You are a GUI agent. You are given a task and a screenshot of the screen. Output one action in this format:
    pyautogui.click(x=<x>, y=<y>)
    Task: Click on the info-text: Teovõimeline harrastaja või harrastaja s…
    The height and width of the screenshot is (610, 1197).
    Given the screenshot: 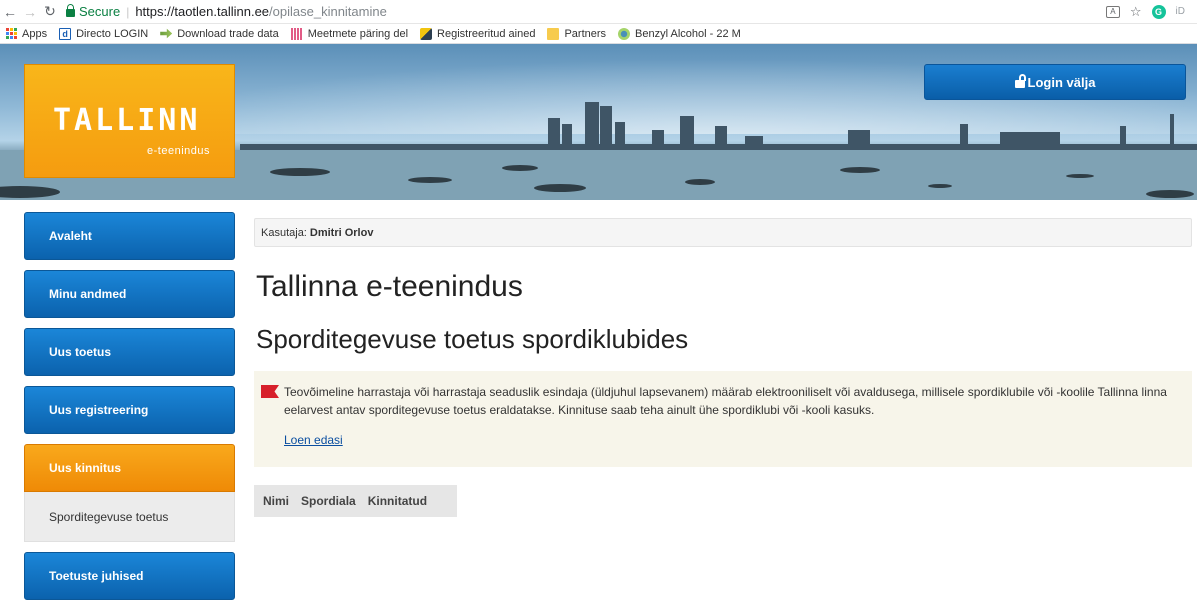 What is the action you would take?
    pyautogui.click(x=725, y=401)
    